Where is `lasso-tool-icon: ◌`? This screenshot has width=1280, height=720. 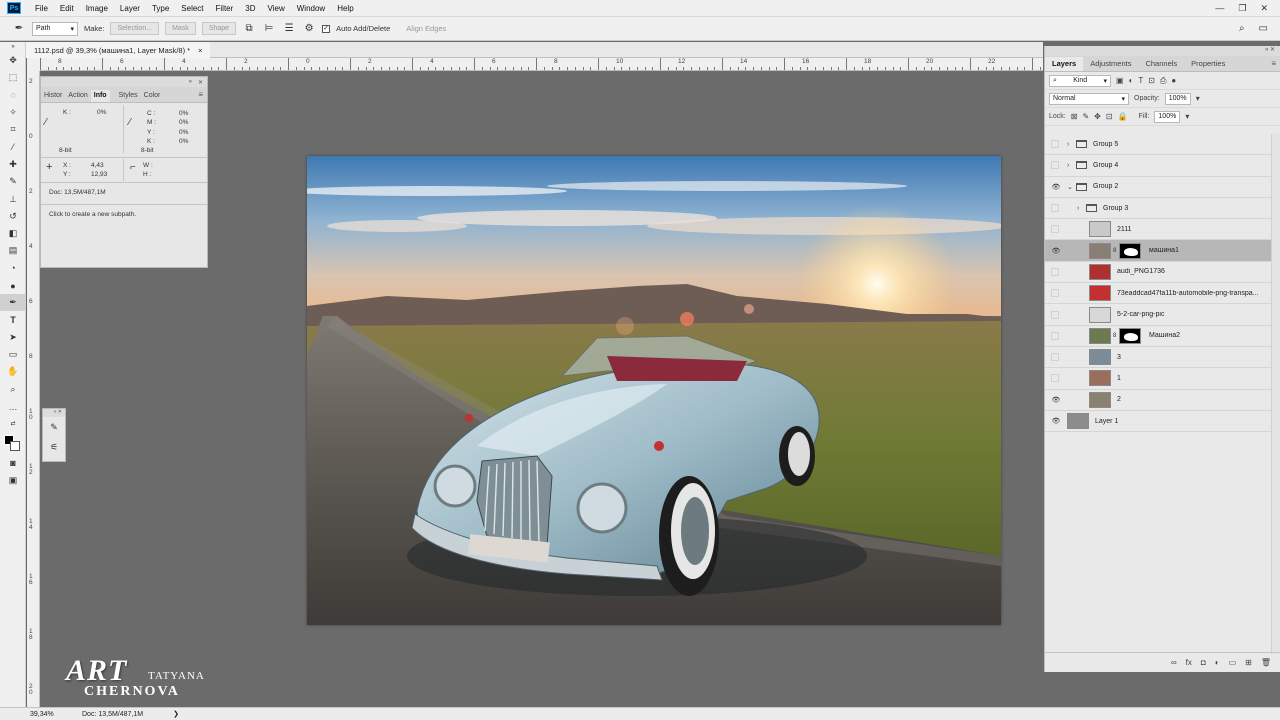 lasso-tool-icon: ◌ is located at coordinates (13, 95).